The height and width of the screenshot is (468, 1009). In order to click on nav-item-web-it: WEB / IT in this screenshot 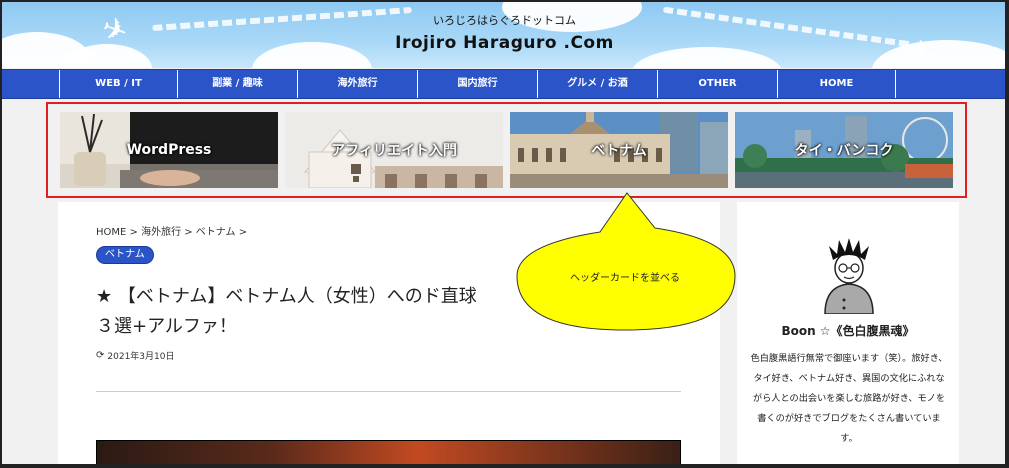, I will do `click(119, 84)`.